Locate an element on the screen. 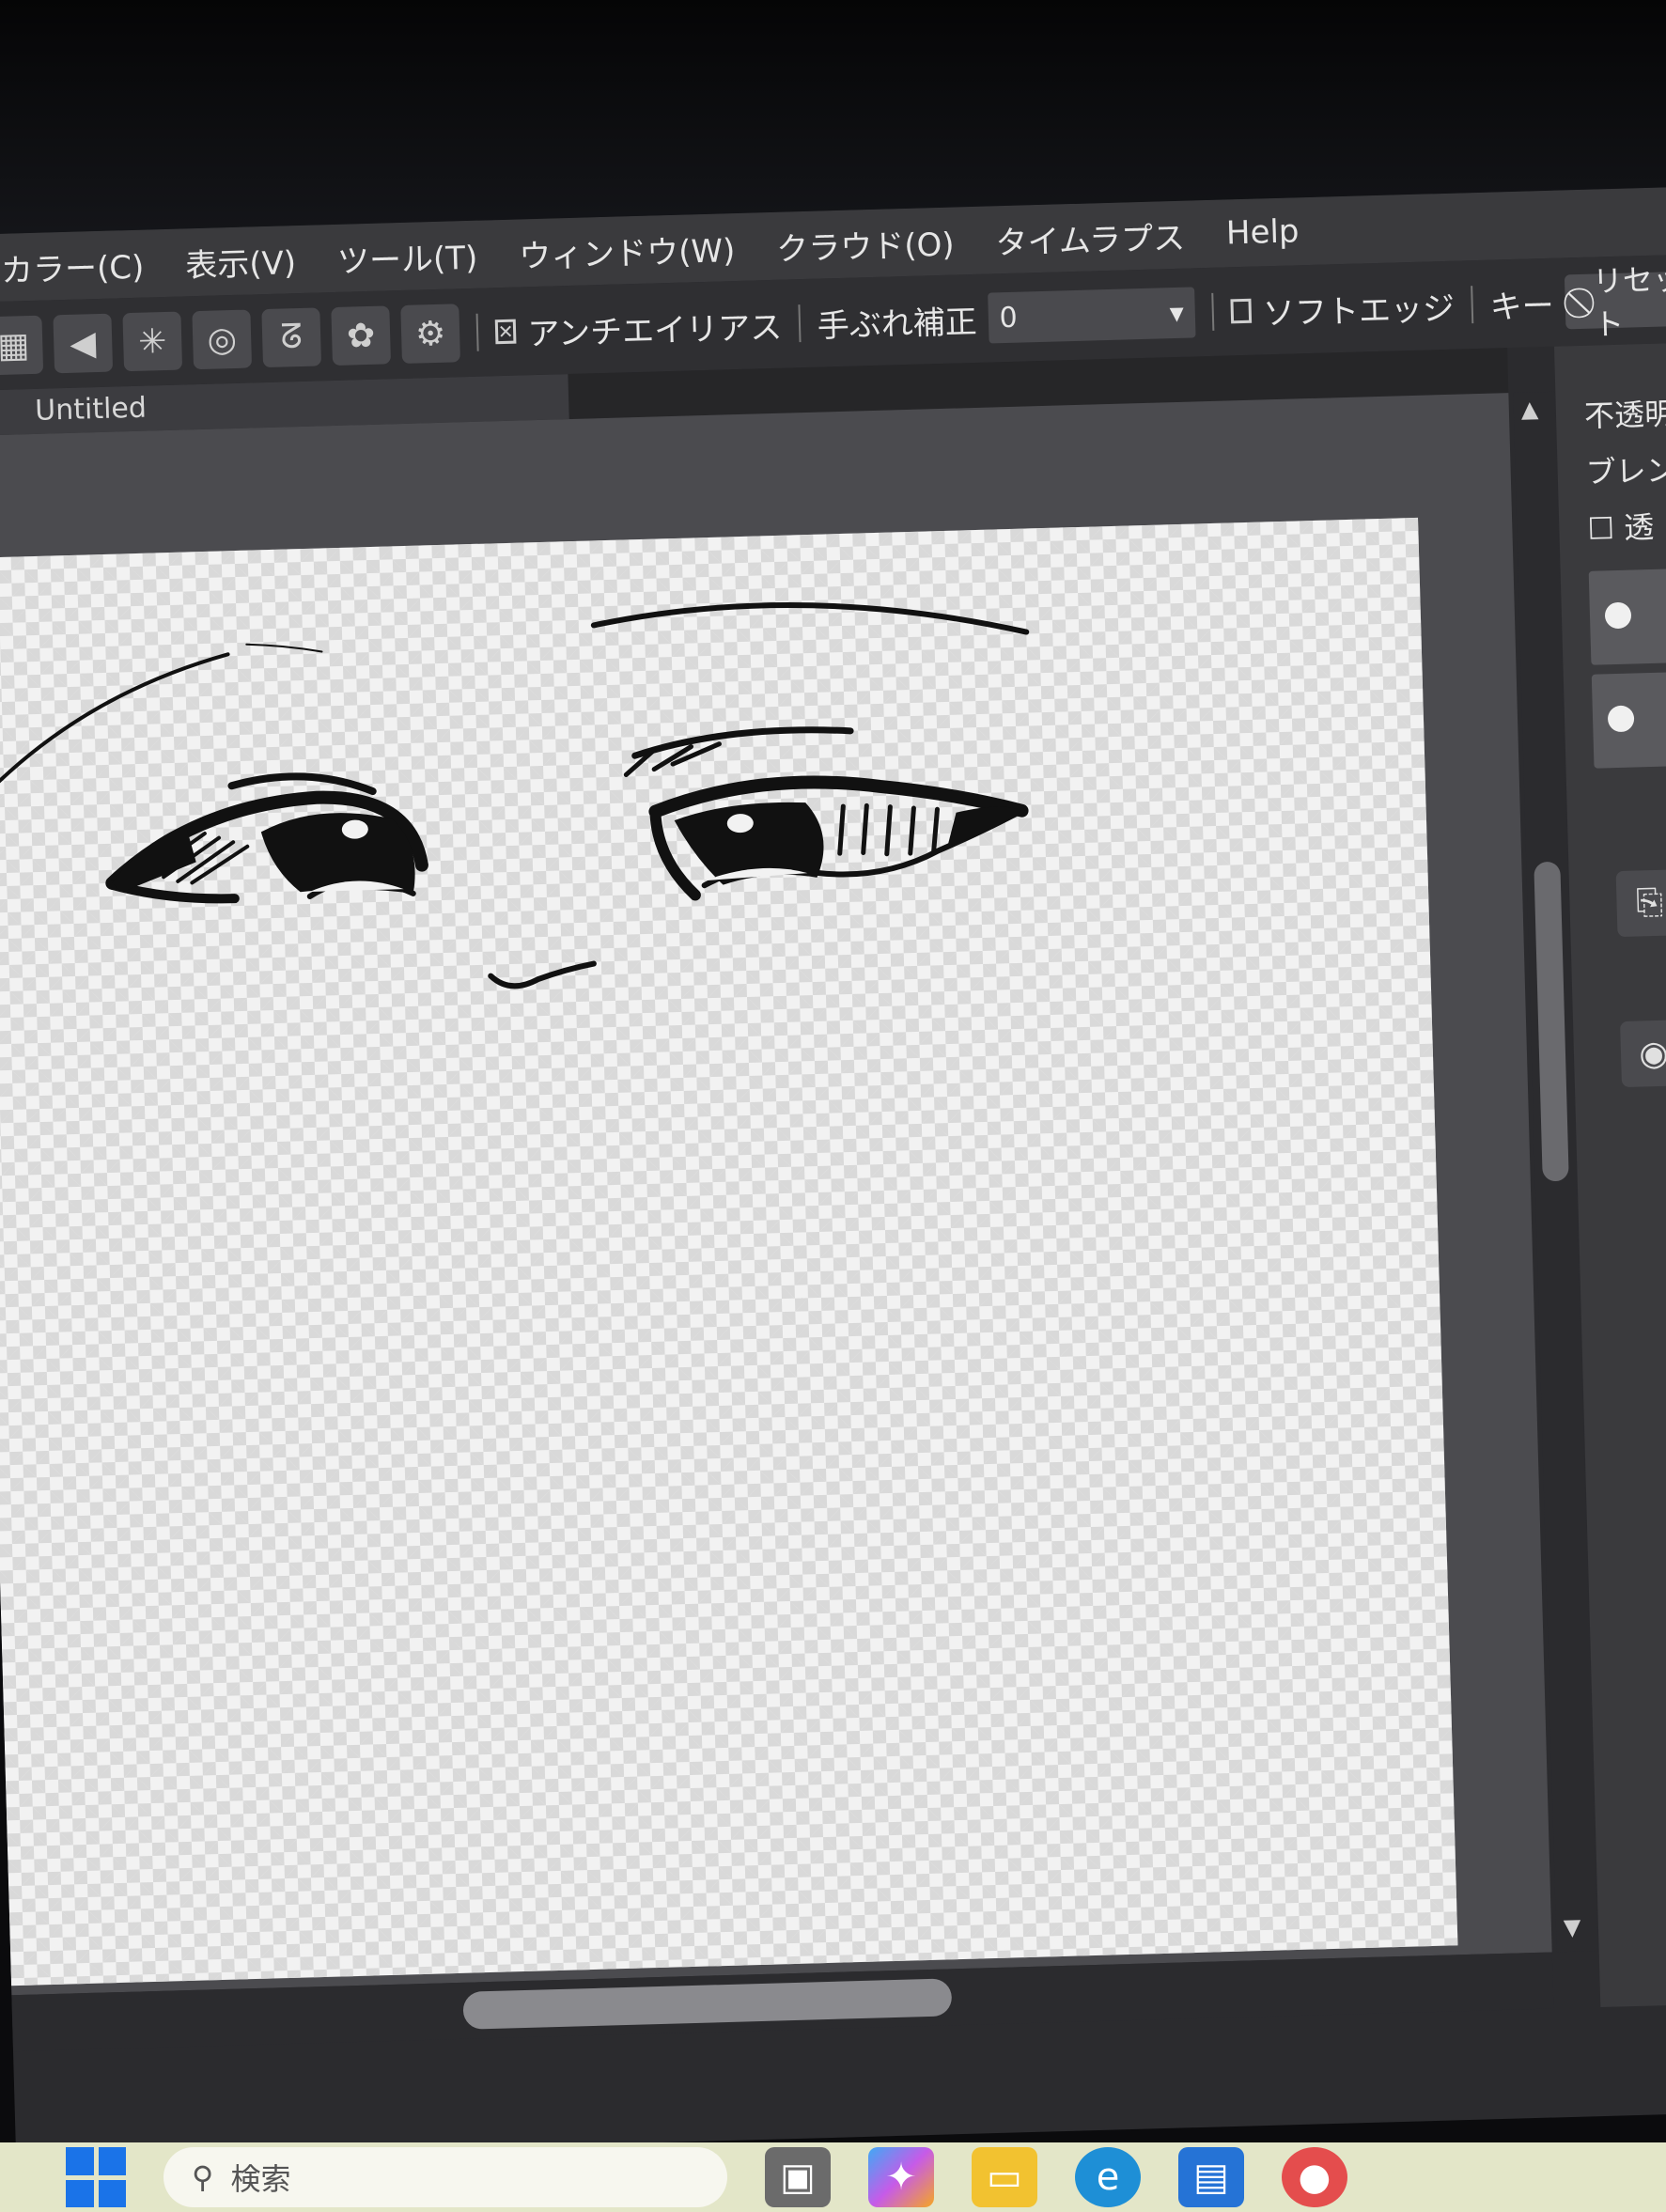 The image size is (1666, 2212). menu-color: カラー(C) is located at coordinates (72, 265).